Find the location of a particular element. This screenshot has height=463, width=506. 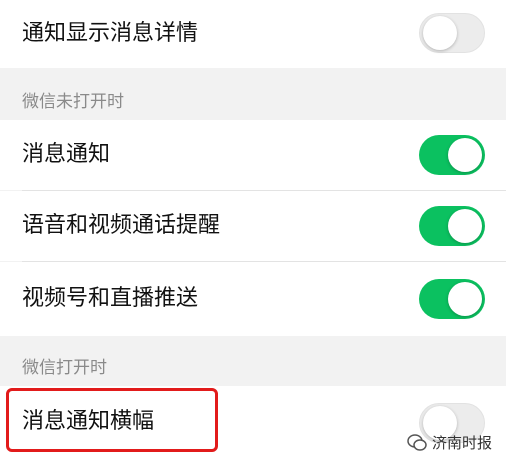

highlight-box is located at coordinates (112, 420).